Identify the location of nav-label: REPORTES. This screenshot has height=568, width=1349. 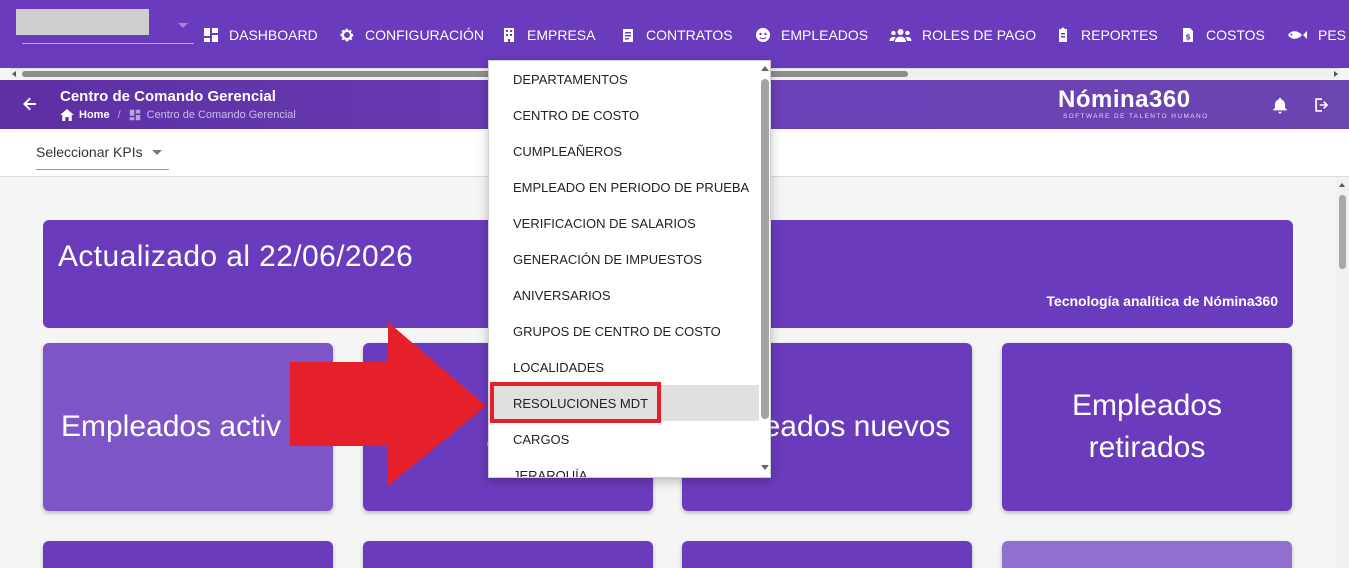
(1119, 35).